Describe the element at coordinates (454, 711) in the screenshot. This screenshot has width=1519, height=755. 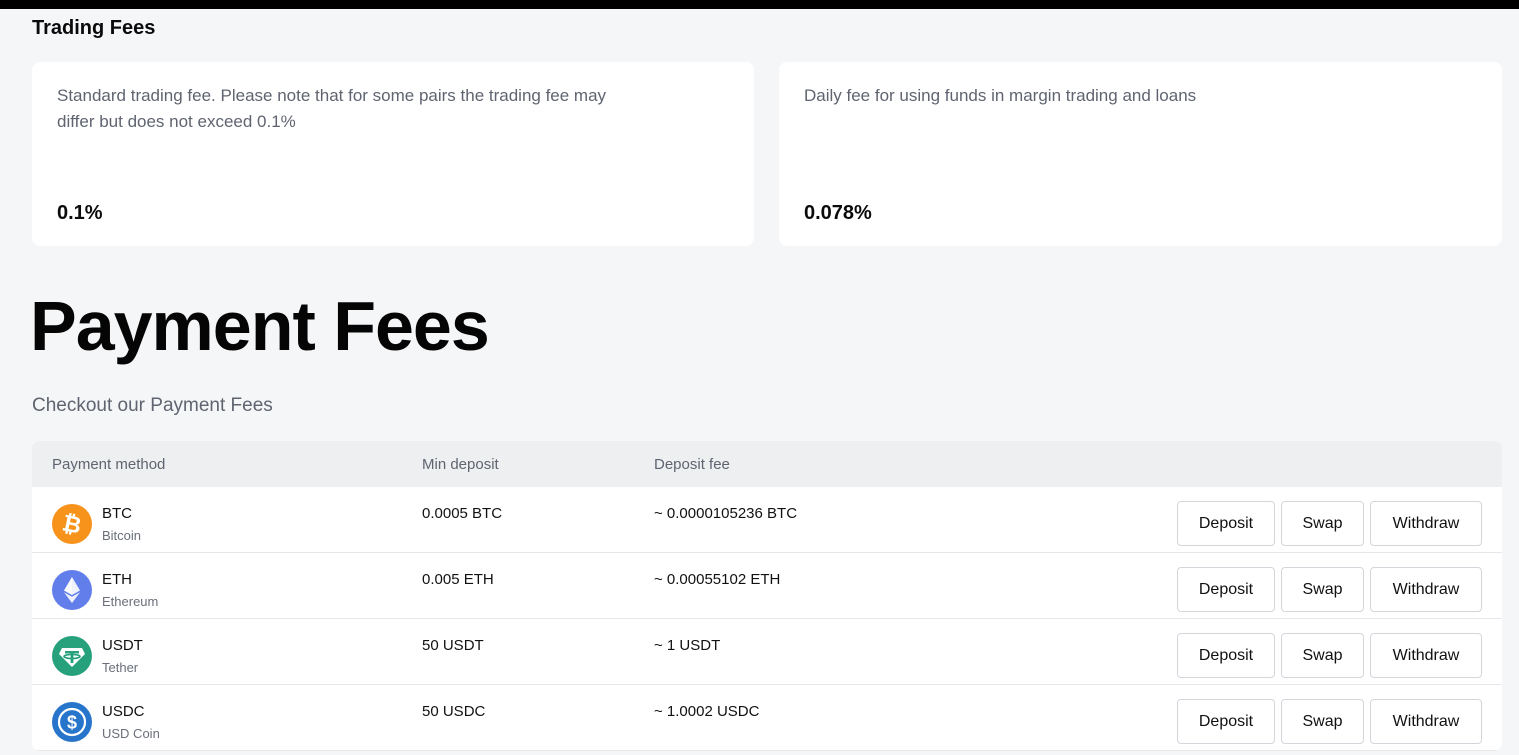
I see `min-deposit: 50 USDC` at that location.